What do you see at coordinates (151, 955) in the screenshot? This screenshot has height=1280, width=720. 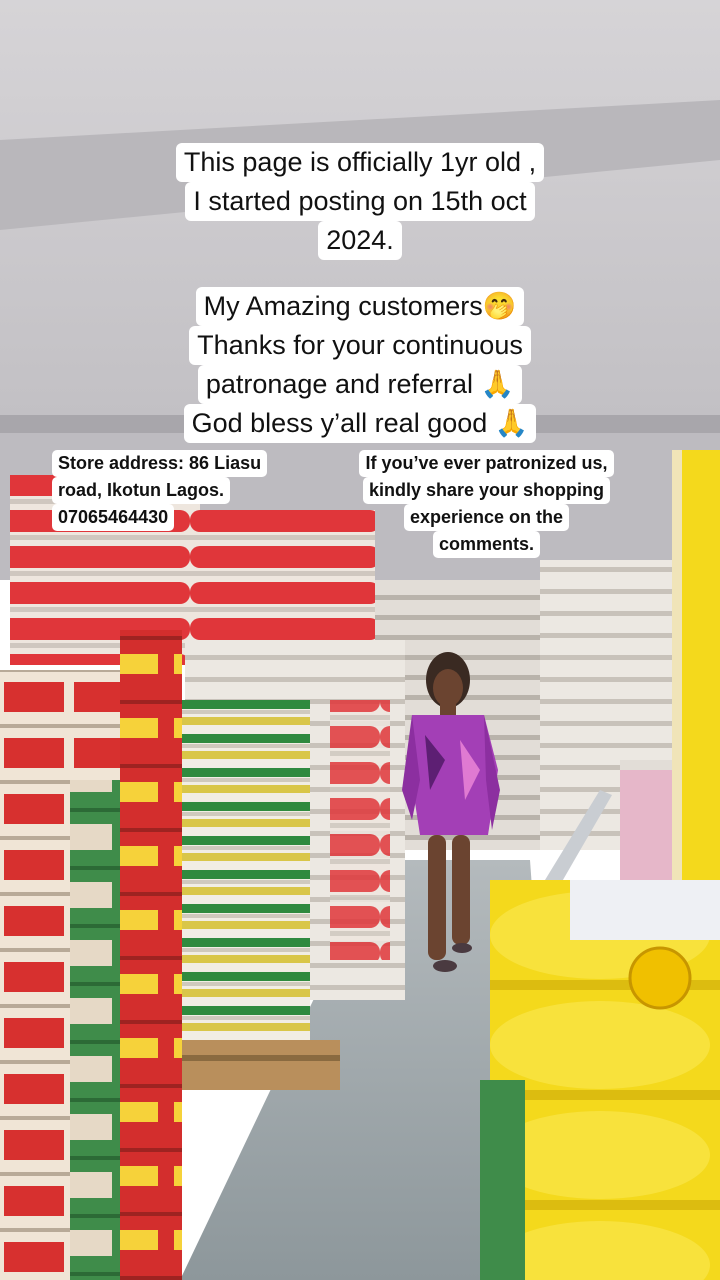 I see `carton-stack-mcm` at bounding box center [151, 955].